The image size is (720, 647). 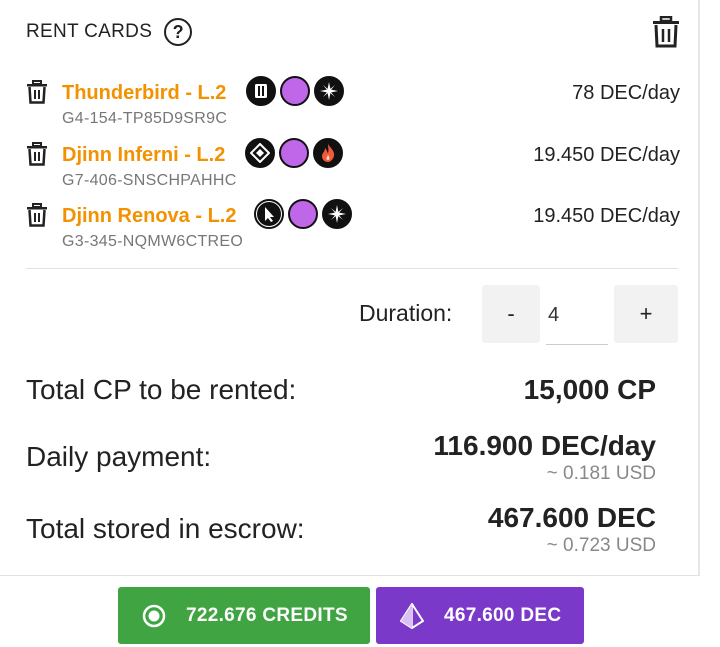 I want to click on card-name: Djinn Renova - L.2, so click(x=149, y=216).